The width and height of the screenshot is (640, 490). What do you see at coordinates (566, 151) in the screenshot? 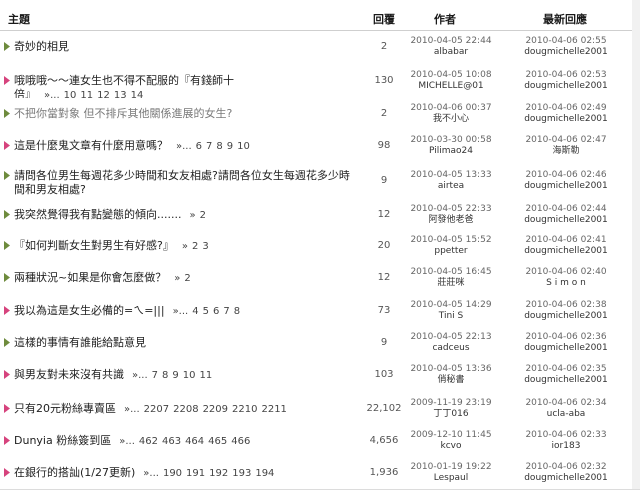
I see `last-reply-user: 海斯勒` at bounding box center [566, 151].